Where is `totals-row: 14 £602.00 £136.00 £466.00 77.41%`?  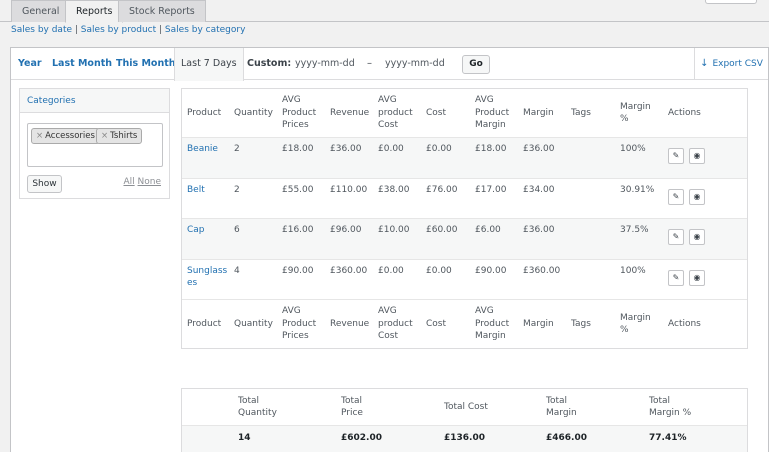
totals-row: 14 £602.00 £136.00 £466.00 77.41% is located at coordinates (464, 438).